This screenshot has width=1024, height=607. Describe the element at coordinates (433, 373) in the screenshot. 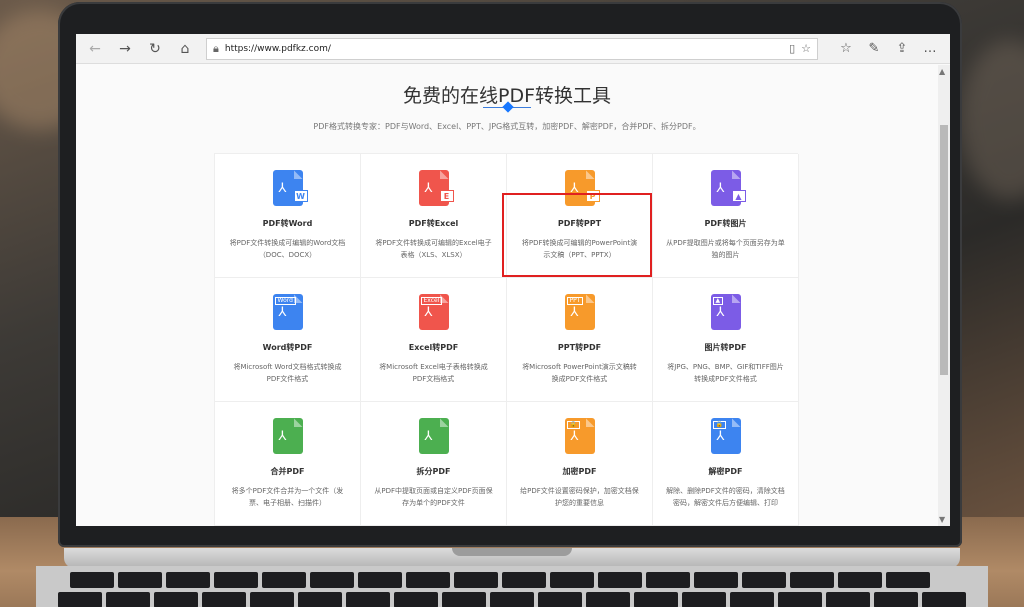

I see `tool-description: 将Microsoft Excel电子表格转换成PDF文档格式` at that location.